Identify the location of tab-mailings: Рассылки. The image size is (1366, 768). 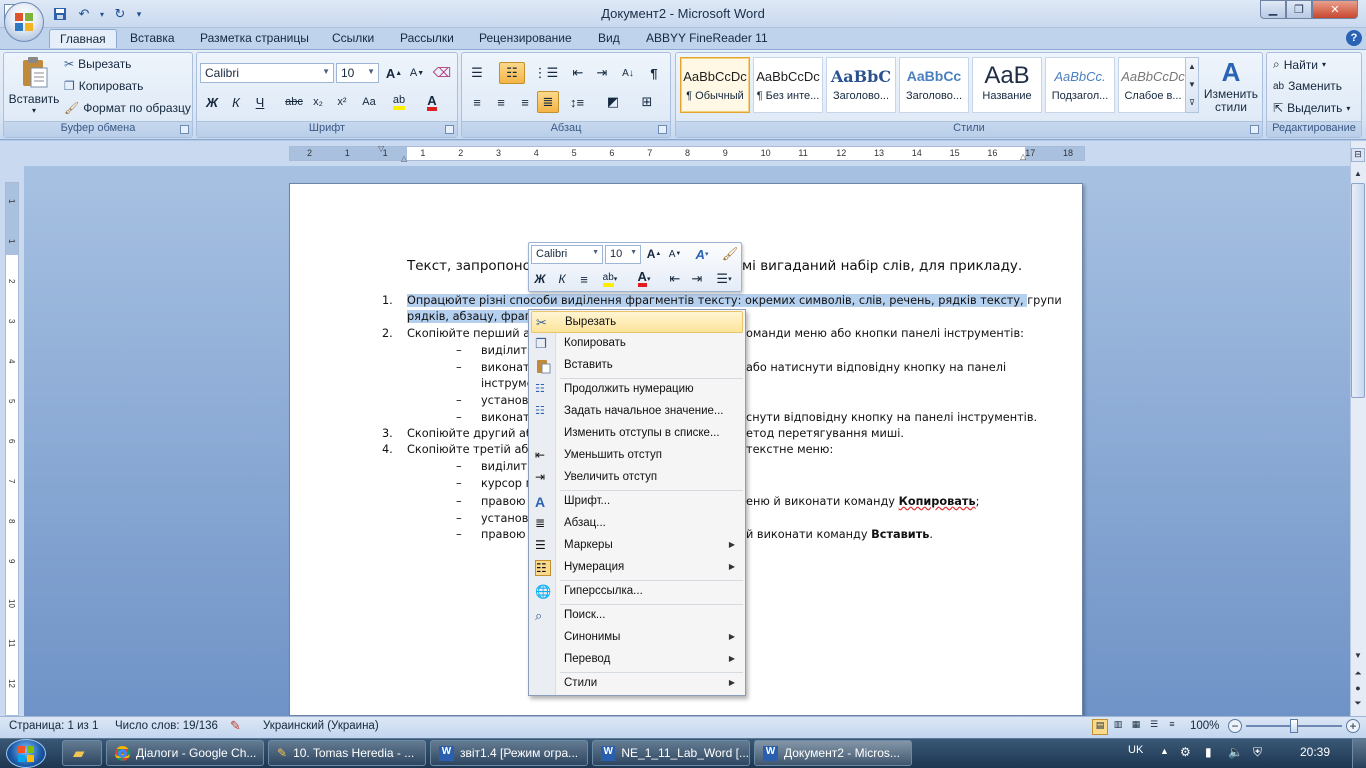
(427, 38).